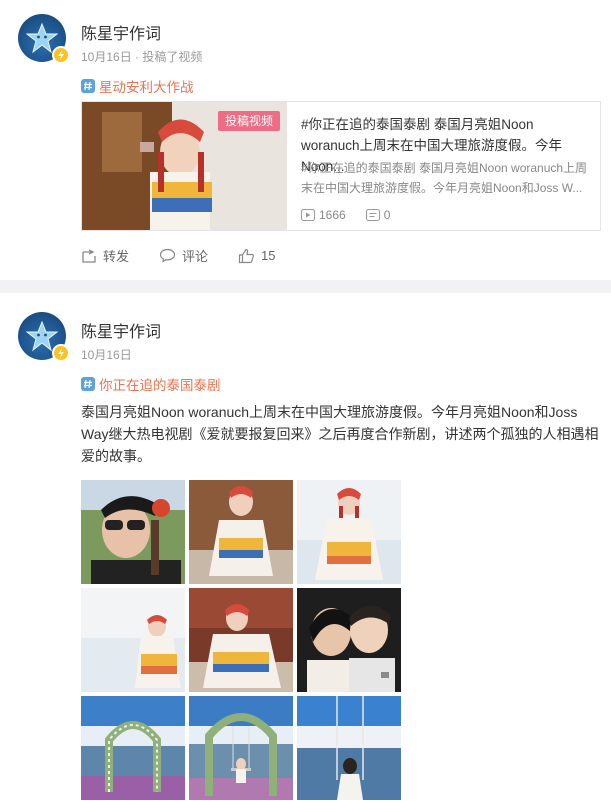 This screenshot has width=611, height=801. I want to click on post-meta: 10月16日, so click(106, 354).